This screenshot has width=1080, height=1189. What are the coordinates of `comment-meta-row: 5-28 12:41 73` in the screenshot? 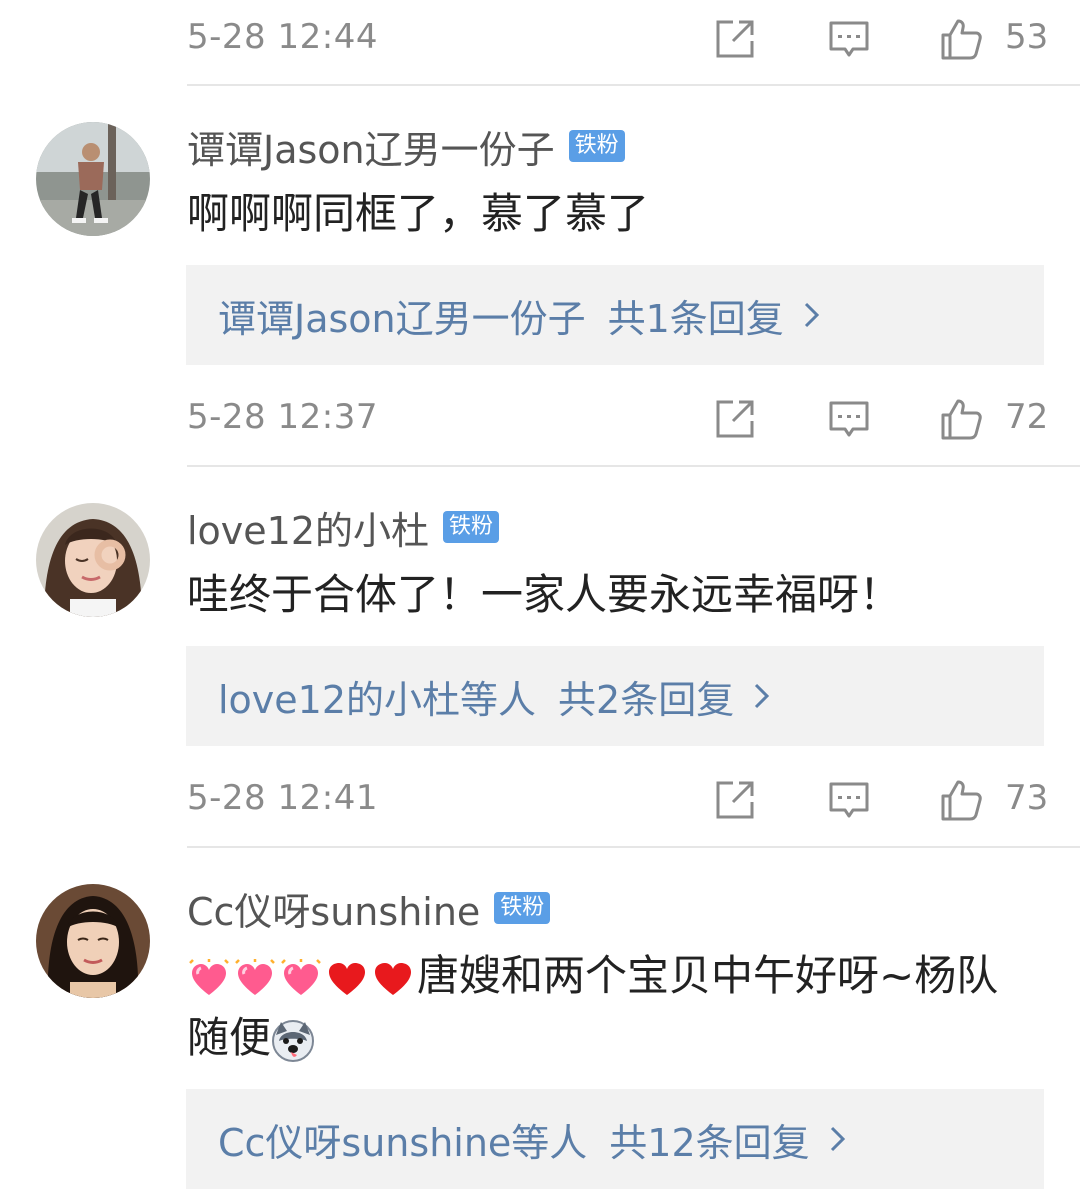 It's located at (618, 798).